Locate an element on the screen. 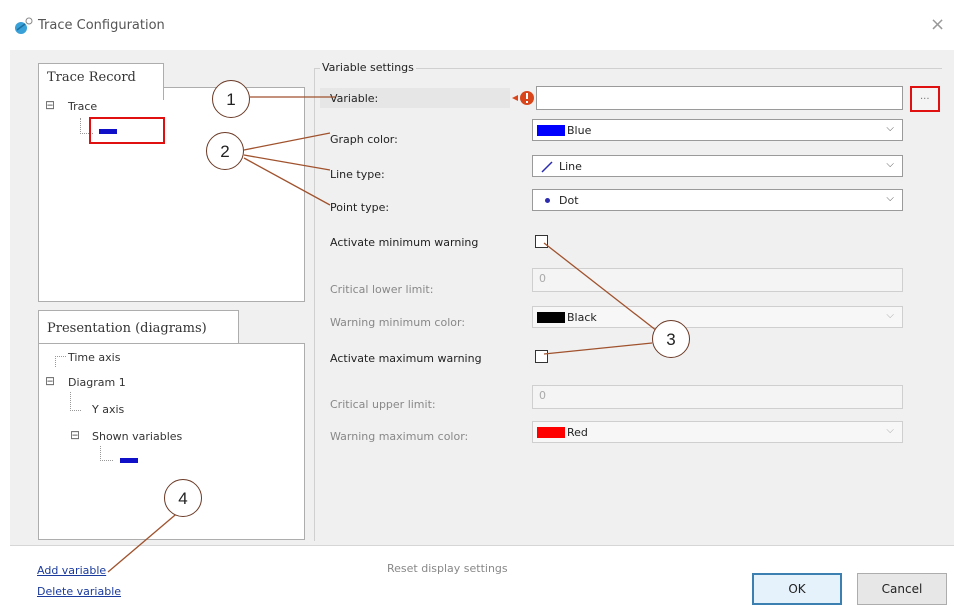 This screenshot has height=605, width=954. graph-color-label: Graph color: is located at coordinates (364, 139).